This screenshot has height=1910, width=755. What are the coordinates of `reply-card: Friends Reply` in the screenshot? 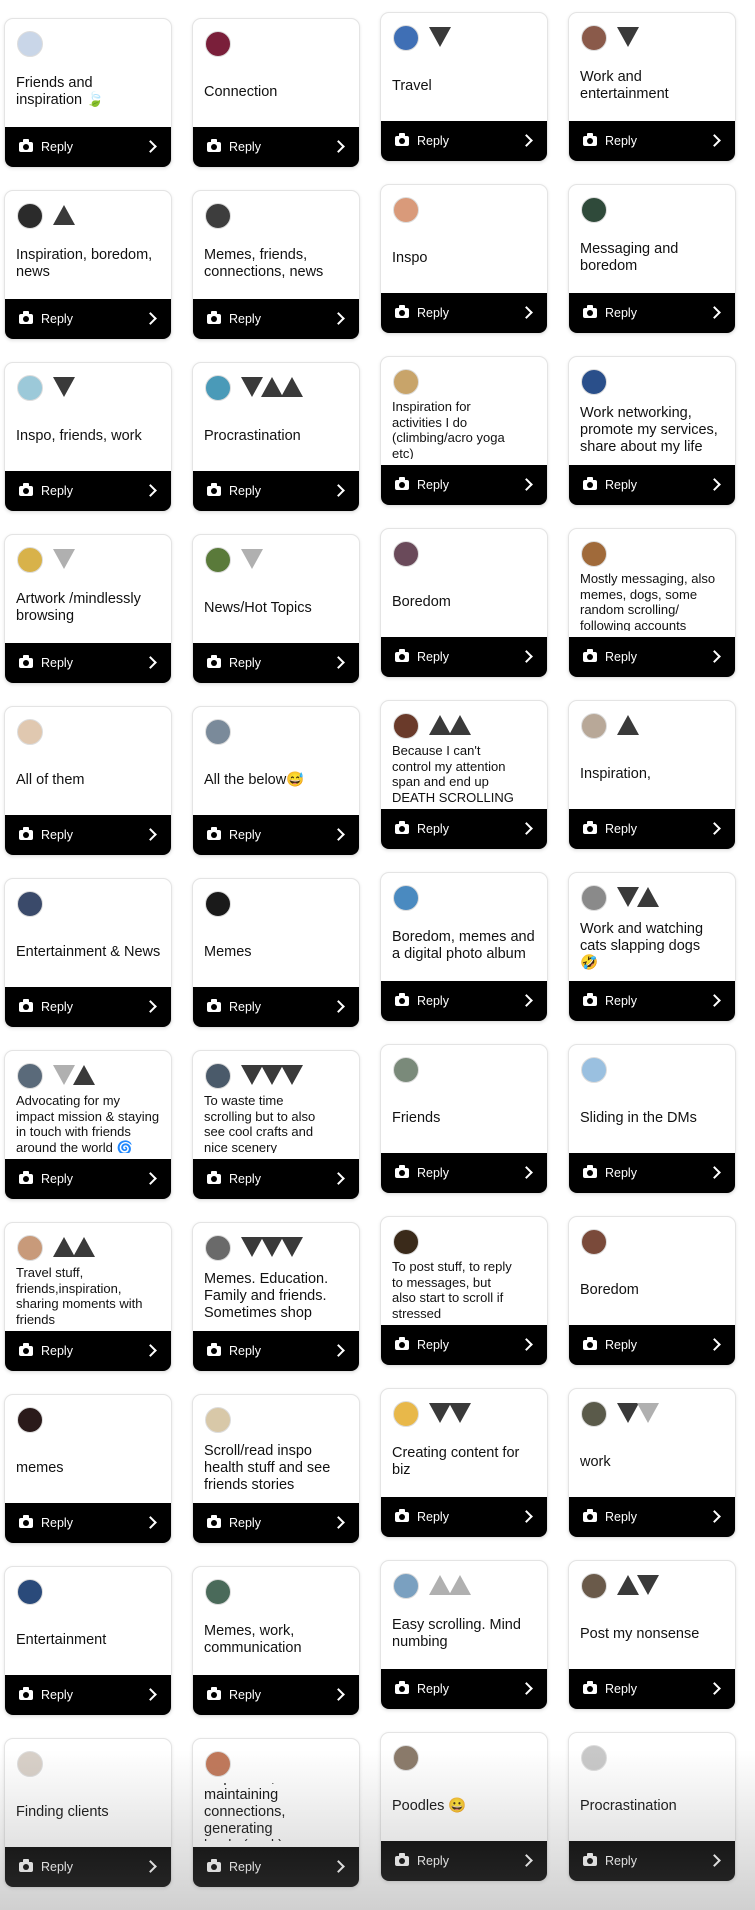 It's located at (464, 1119).